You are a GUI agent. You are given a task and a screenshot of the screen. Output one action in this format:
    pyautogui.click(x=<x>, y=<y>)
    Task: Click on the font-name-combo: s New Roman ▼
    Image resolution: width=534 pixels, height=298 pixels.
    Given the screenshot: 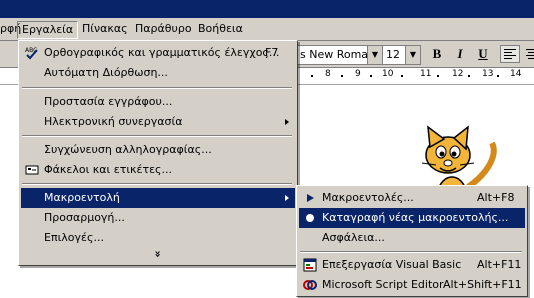 What is the action you would take?
    pyautogui.click(x=339, y=55)
    